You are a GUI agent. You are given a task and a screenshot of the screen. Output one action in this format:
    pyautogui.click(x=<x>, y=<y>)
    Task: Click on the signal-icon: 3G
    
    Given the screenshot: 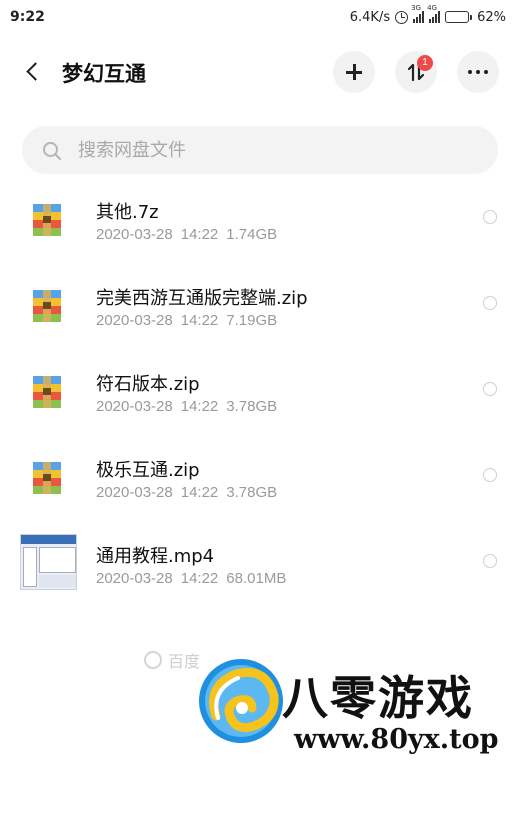 What is the action you would take?
    pyautogui.click(x=418, y=13)
    